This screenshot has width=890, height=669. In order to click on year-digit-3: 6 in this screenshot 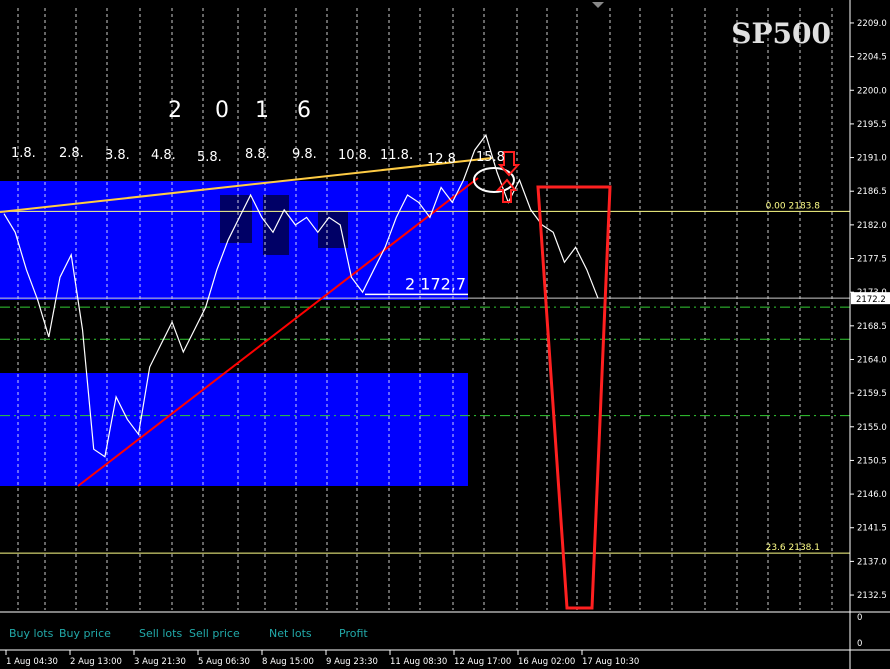, I will do `click(304, 110)`.